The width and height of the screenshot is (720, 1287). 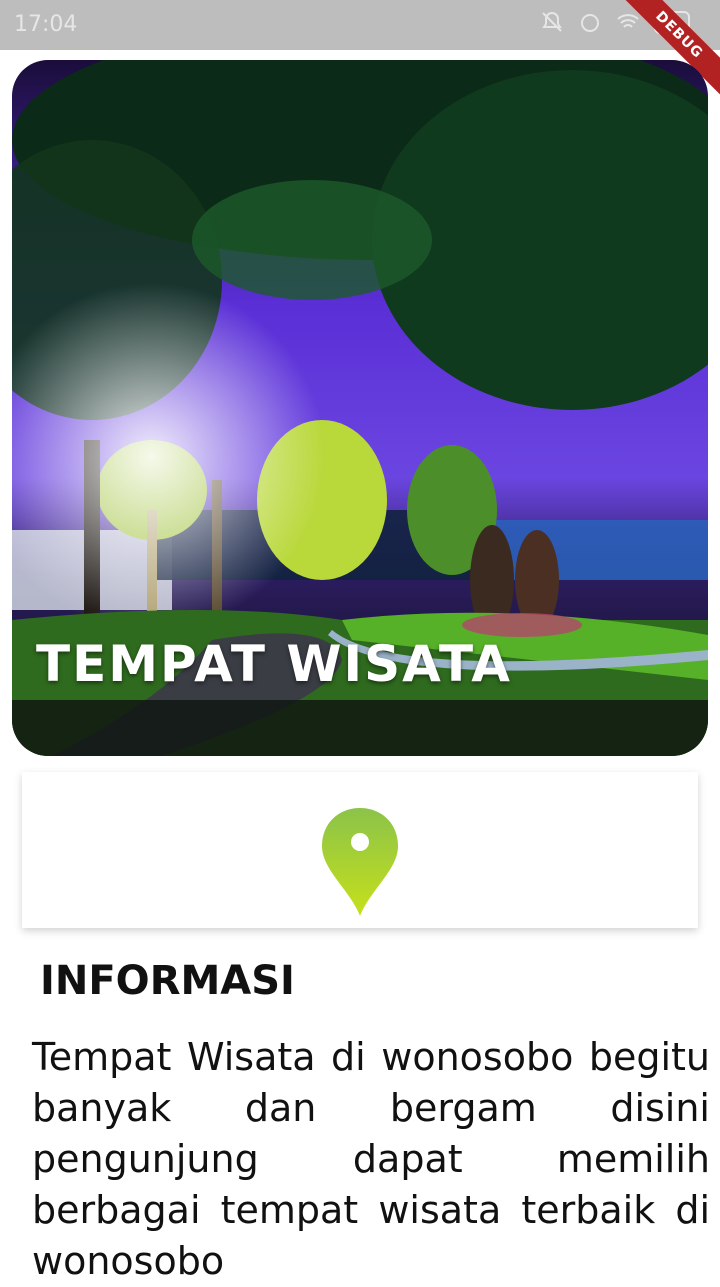 I want to click on alarm-icon, so click(x=590, y=22).